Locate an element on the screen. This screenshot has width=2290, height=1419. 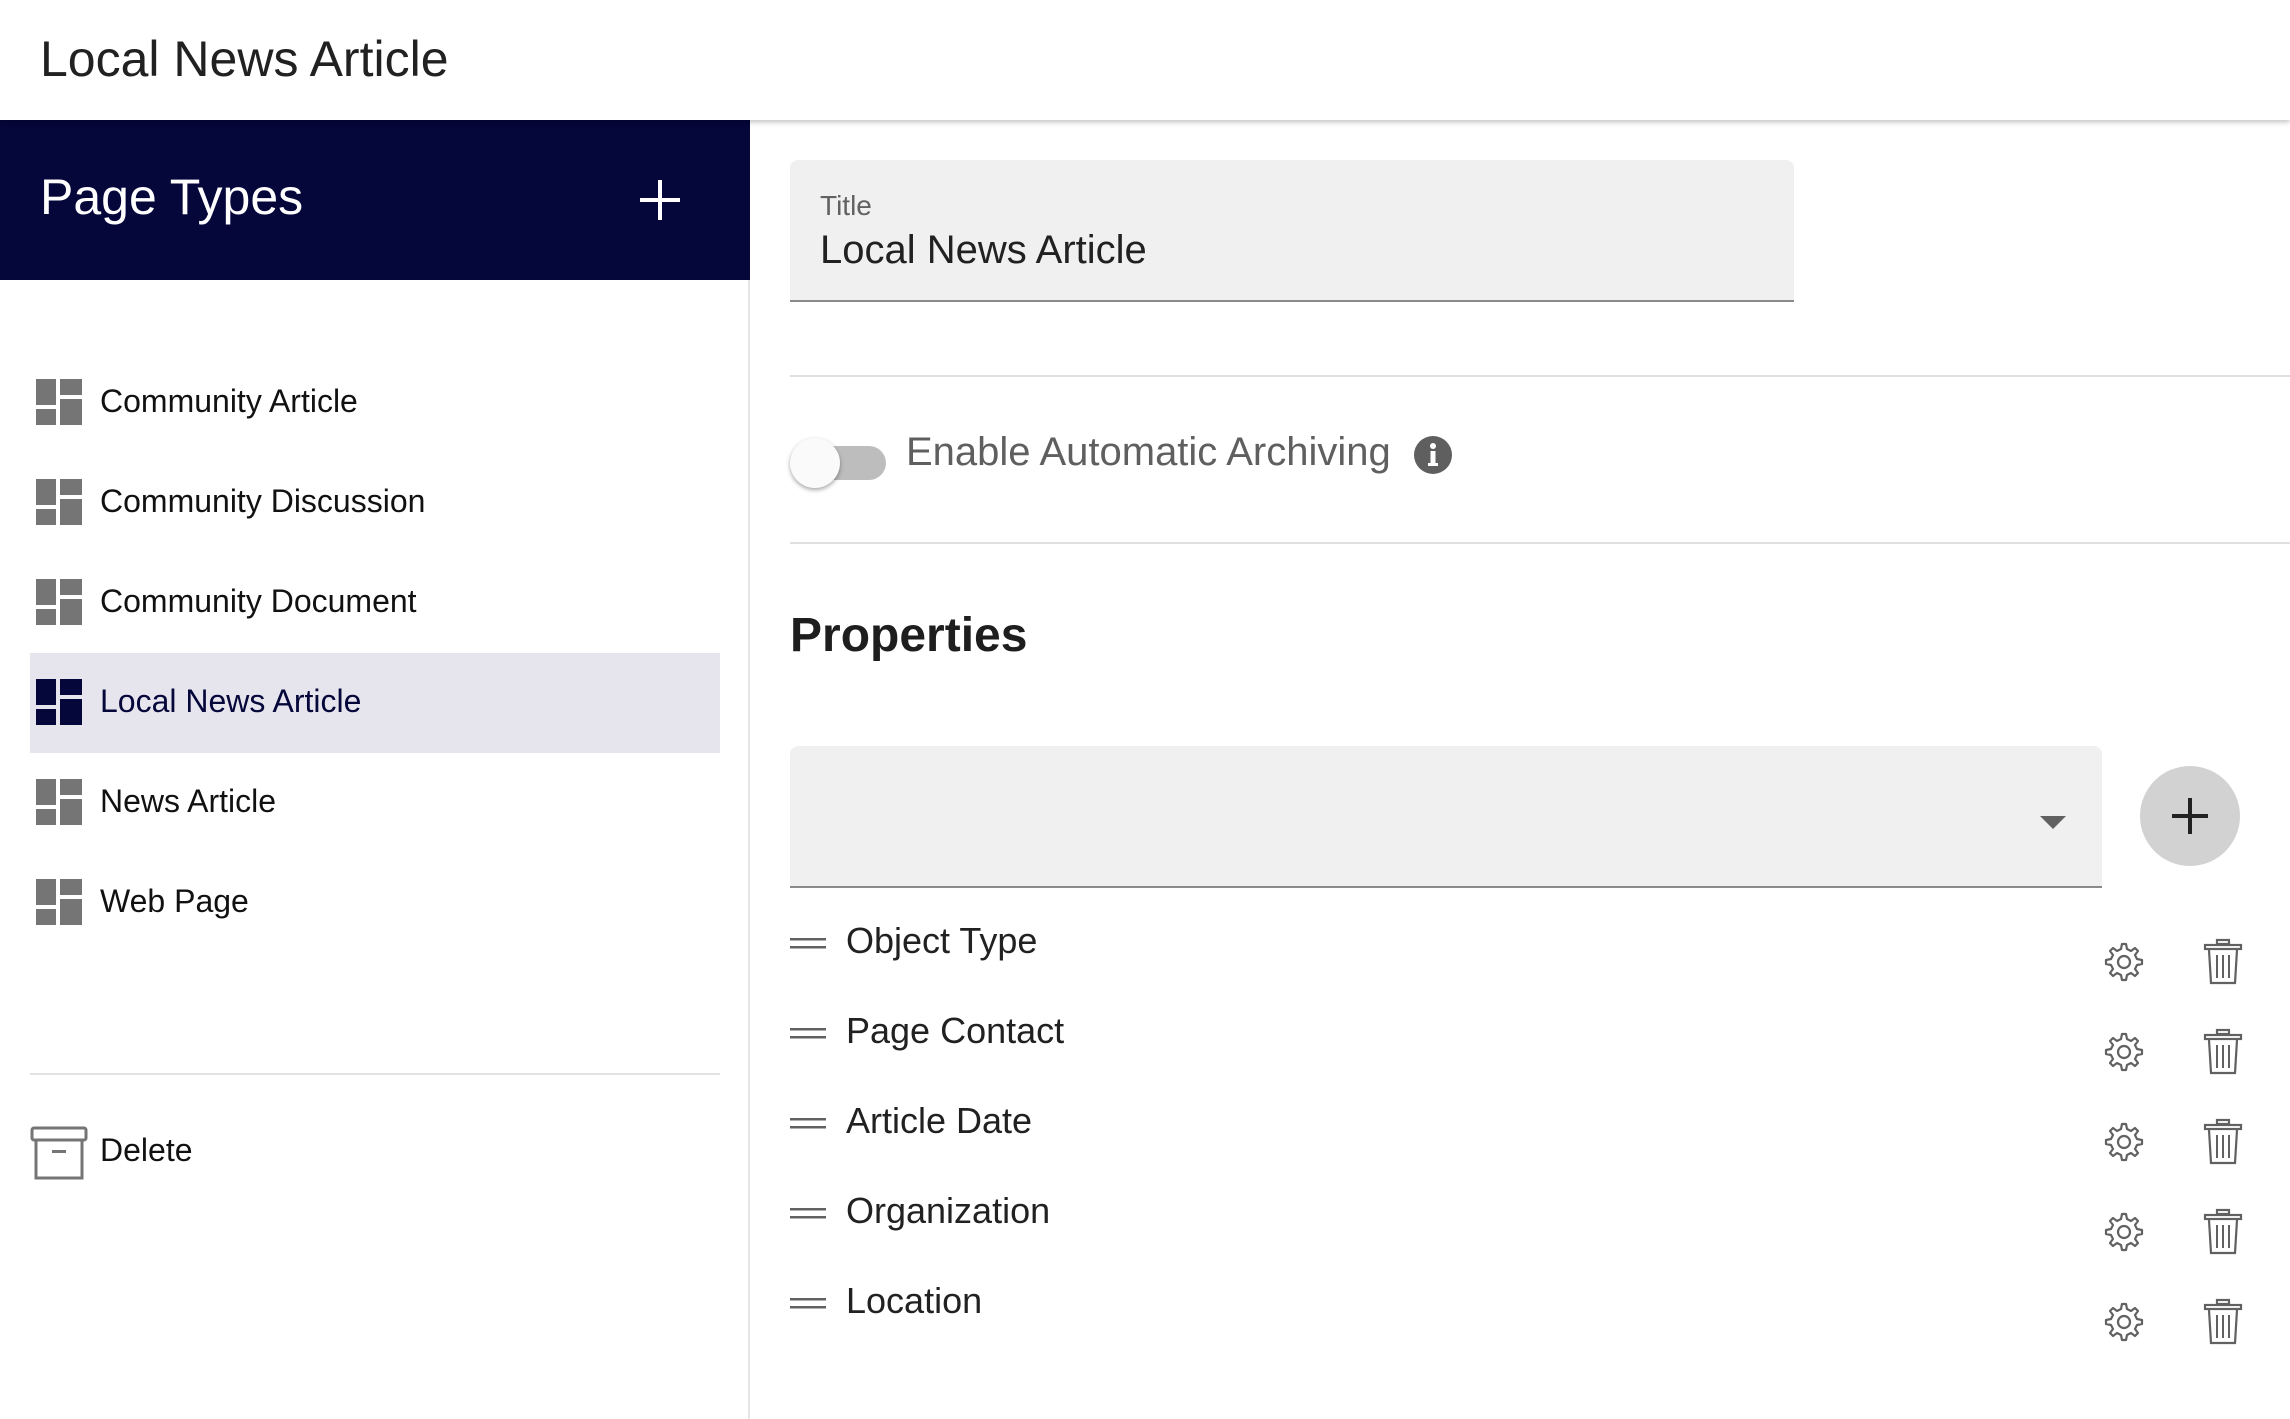
page-title: Local News Article is located at coordinates (244, 59).